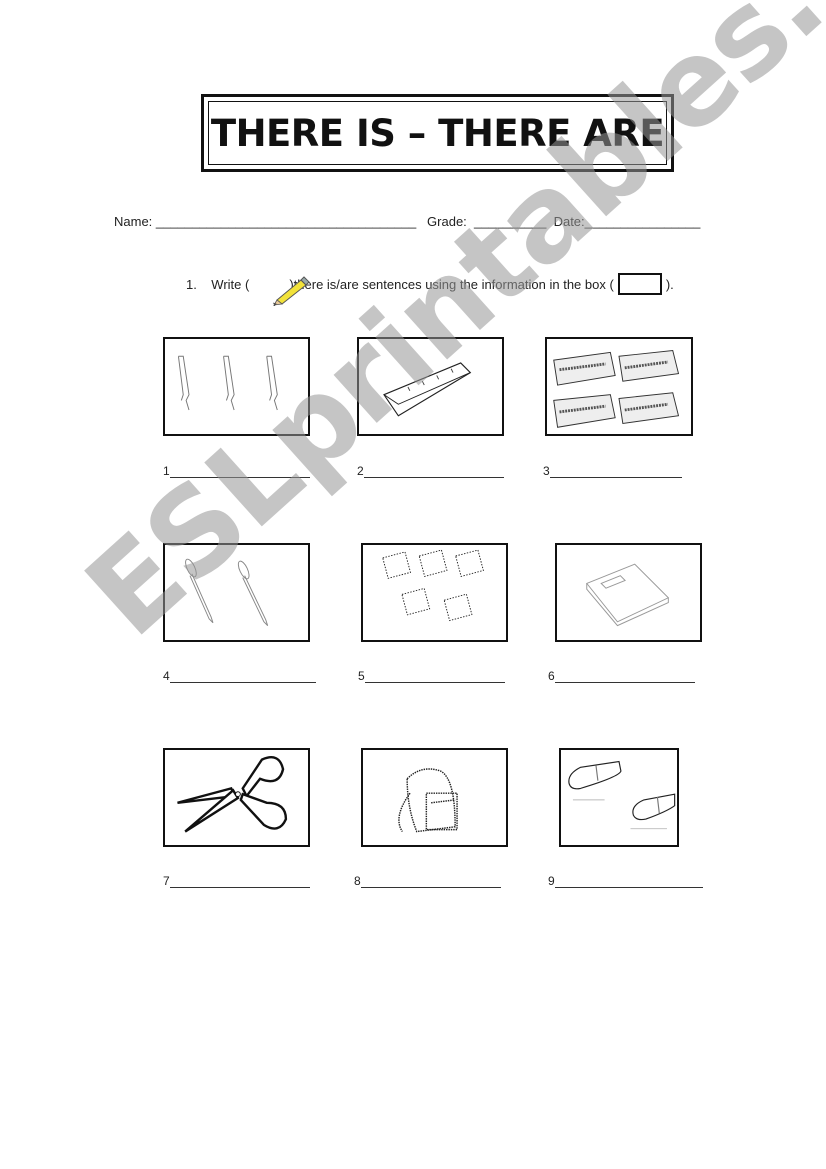  I want to click on backpack-icon, so click(428, 800).